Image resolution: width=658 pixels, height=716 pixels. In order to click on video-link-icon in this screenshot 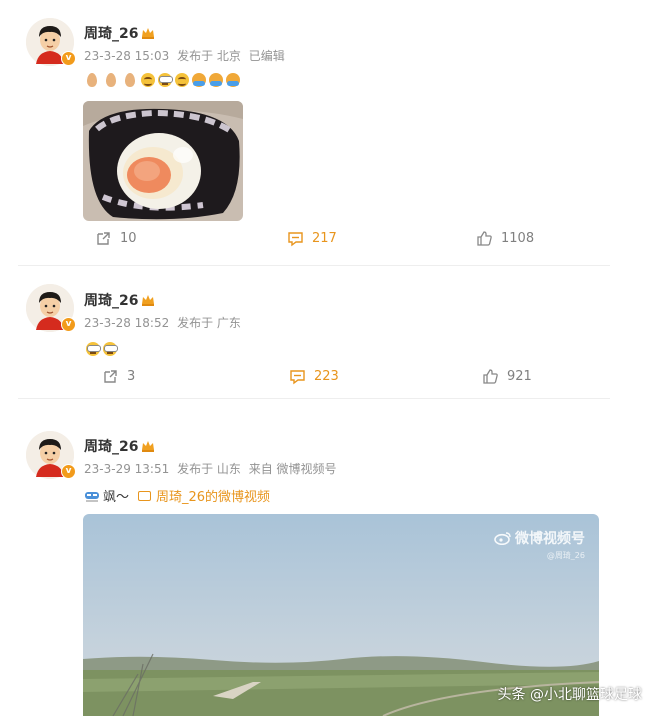, I will do `click(145, 495)`.